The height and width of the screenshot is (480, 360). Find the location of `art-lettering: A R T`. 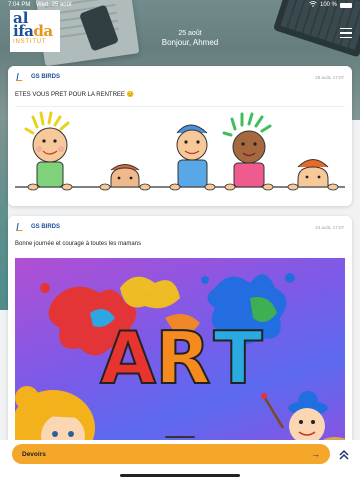

art-lettering: A R T is located at coordinates (181, 358).